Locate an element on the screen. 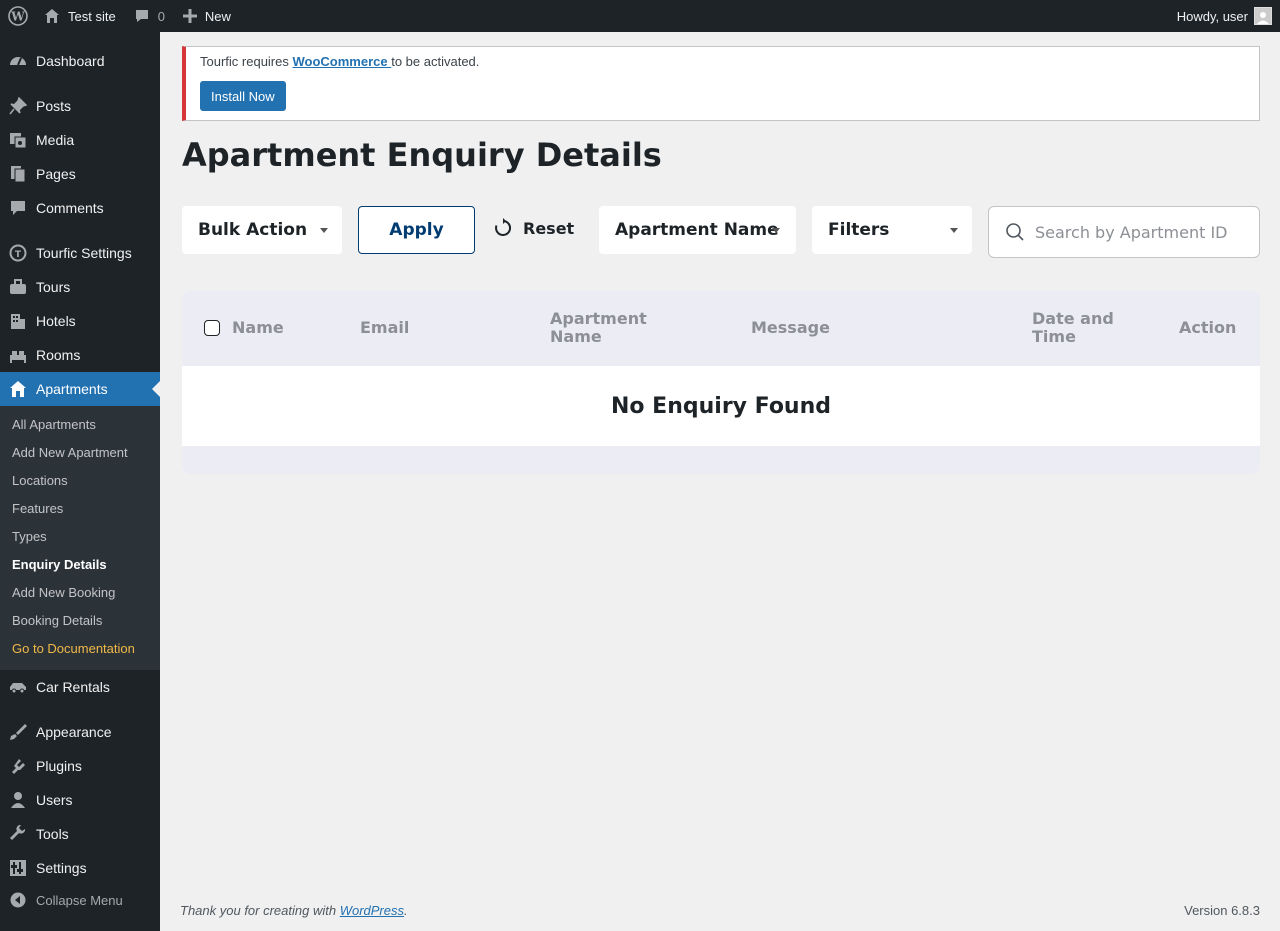  sidebar-item-label: Users is located at coordinates (54, 800).